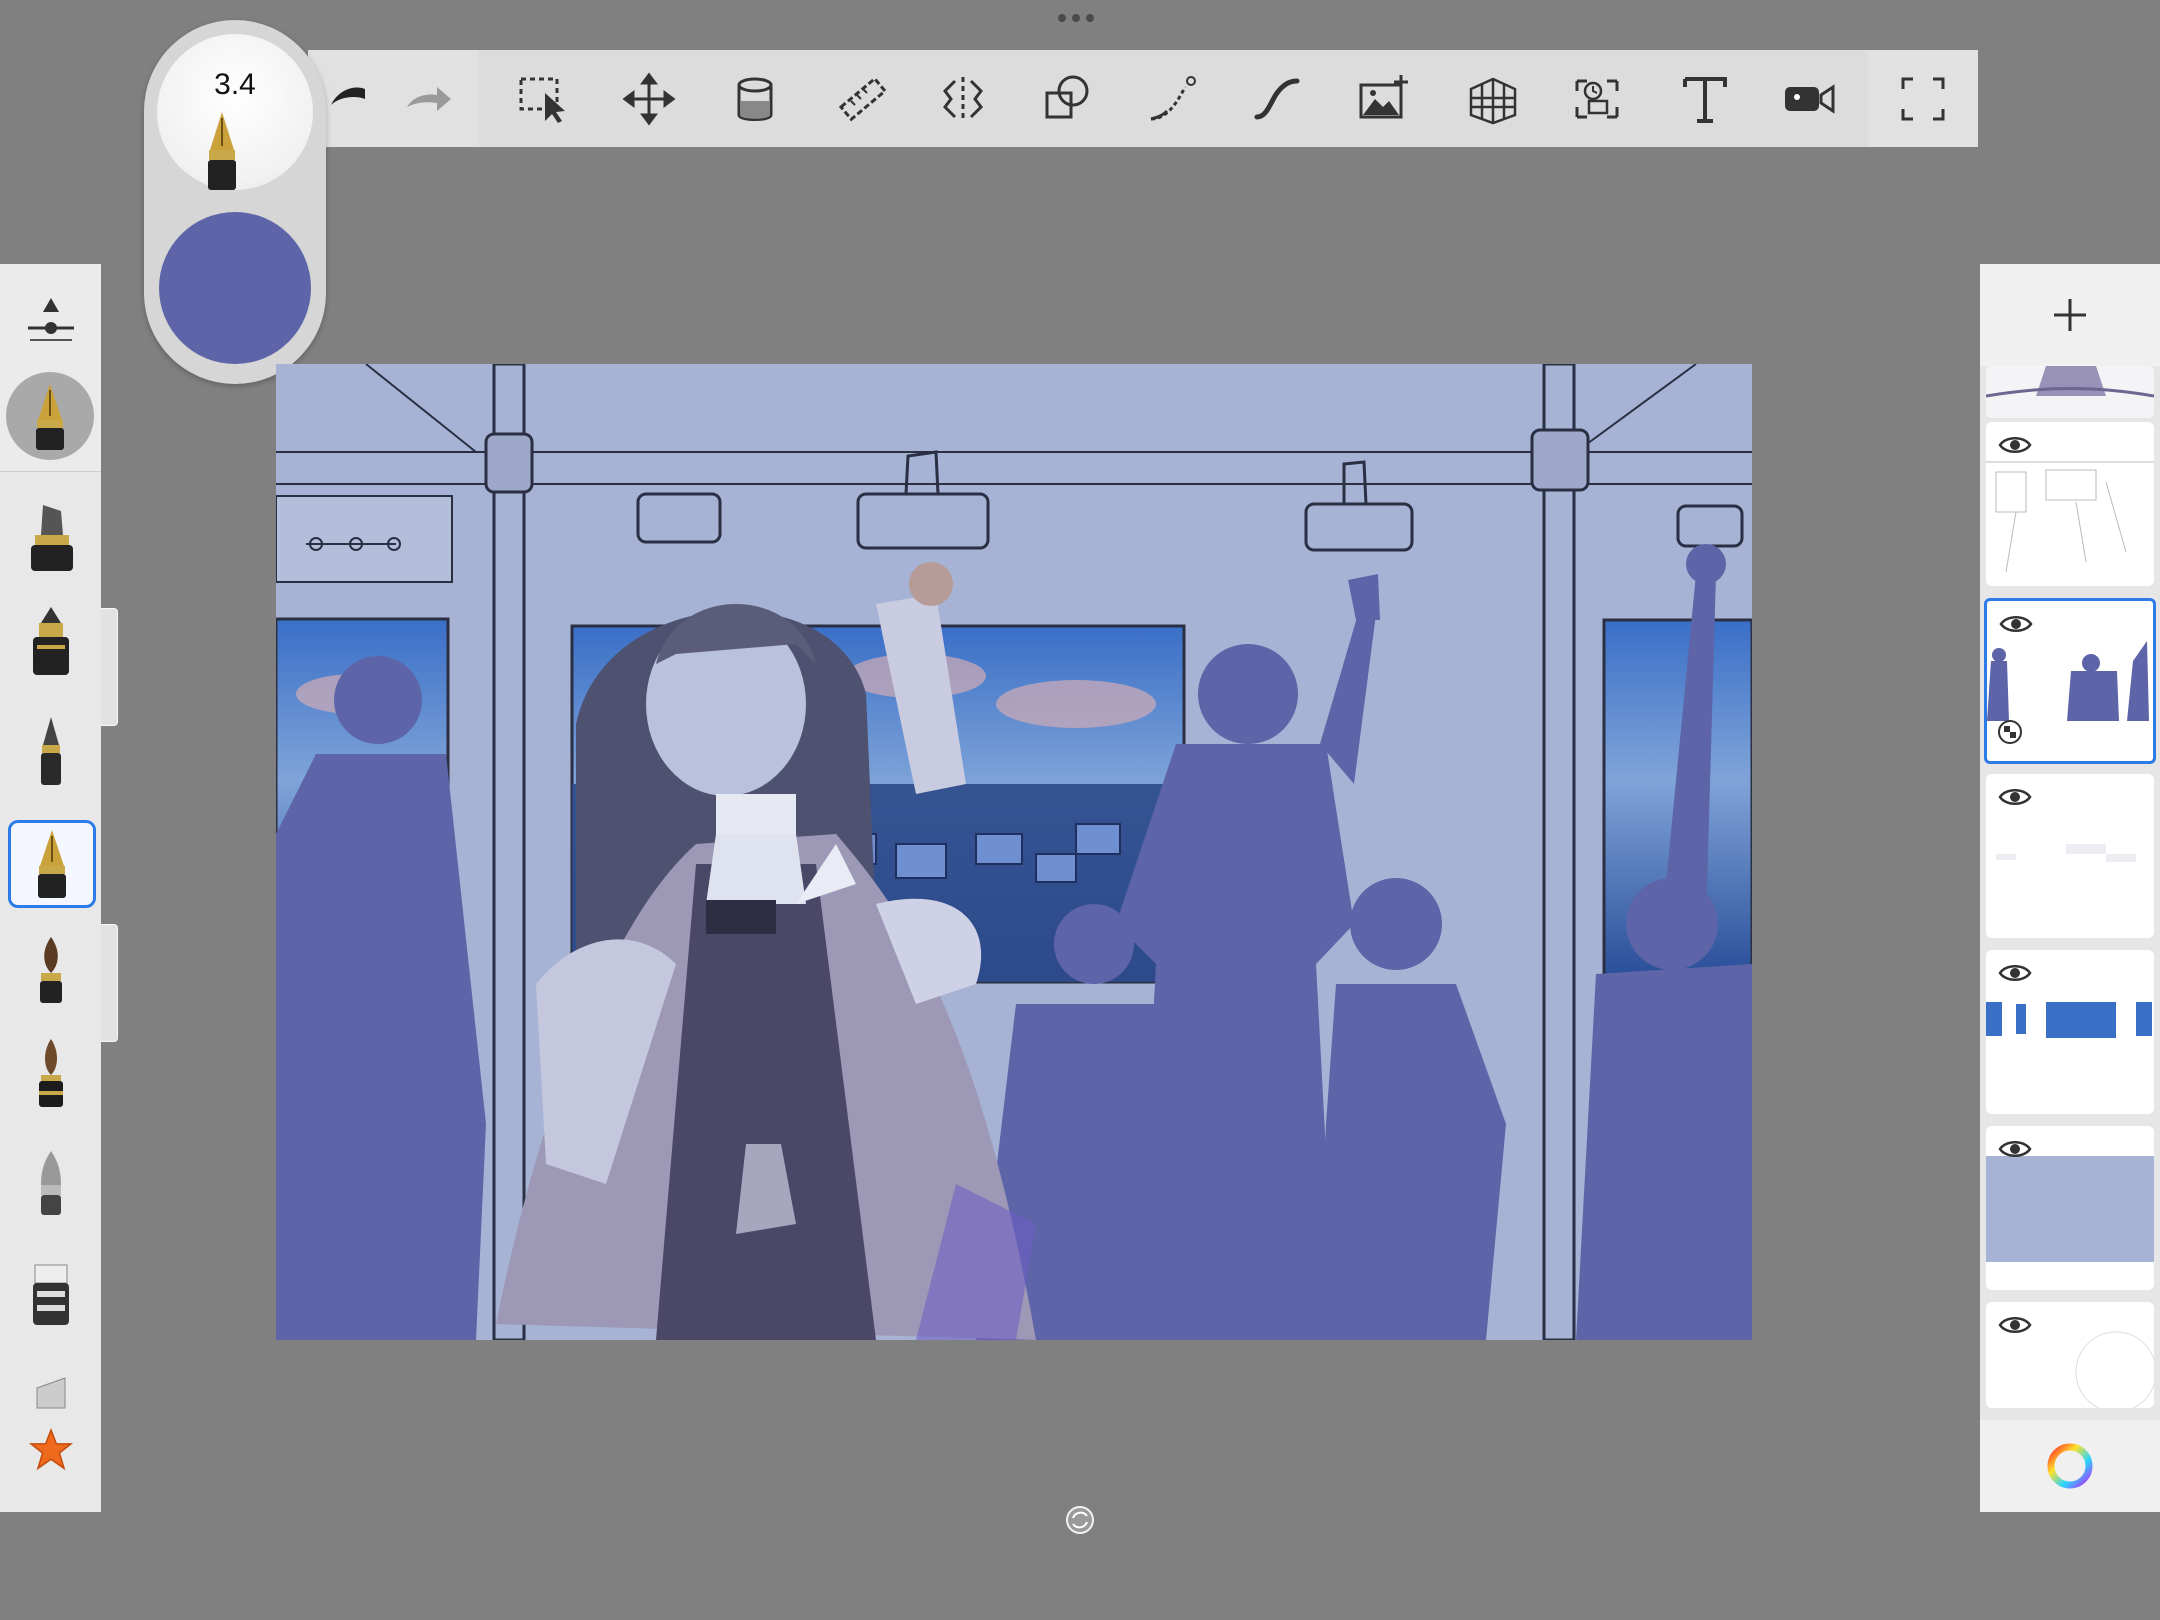 Image resolution: width=2160 pixels, height=1620 pixels. Describe the element at coordinates (2070, 504) in the screenshot. I see `layer-sketch-lines` at that location.